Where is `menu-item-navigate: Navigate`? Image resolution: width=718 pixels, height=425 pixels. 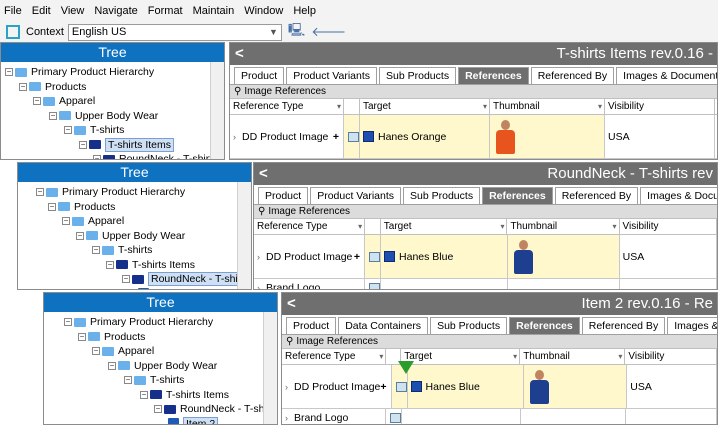 menu-item-navigate: Navigate is located at coordinates (115, 11).